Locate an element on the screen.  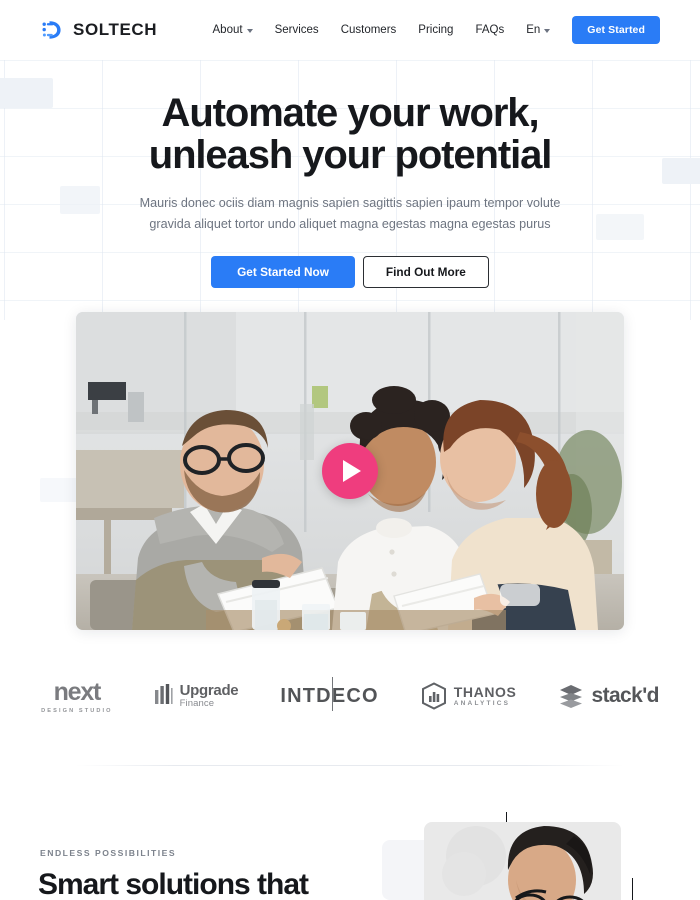
logo-stackd: stack'd is located at coordinates (608, 696).